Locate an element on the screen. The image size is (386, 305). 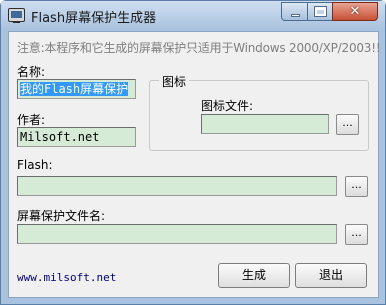
saver-file-label: 屏幕保护文件名: is located at coordinates (61, 216).